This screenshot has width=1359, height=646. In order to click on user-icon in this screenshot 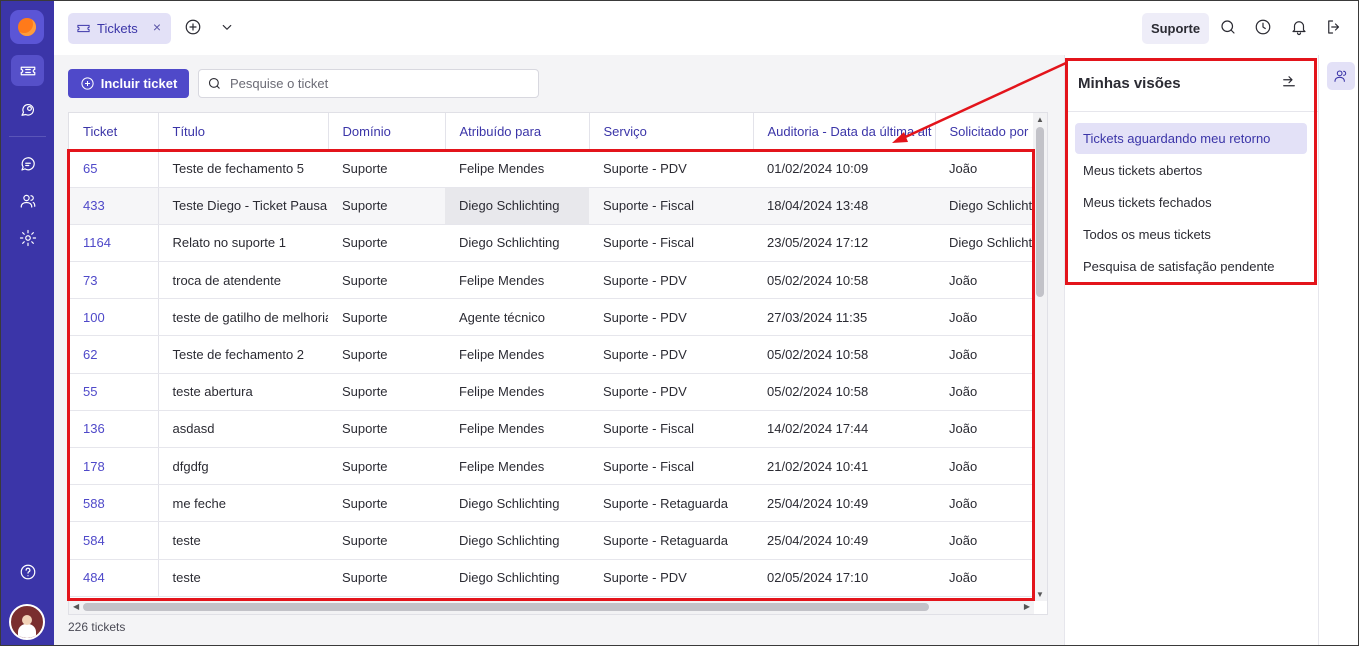, I will do `click(1340, 76)`.